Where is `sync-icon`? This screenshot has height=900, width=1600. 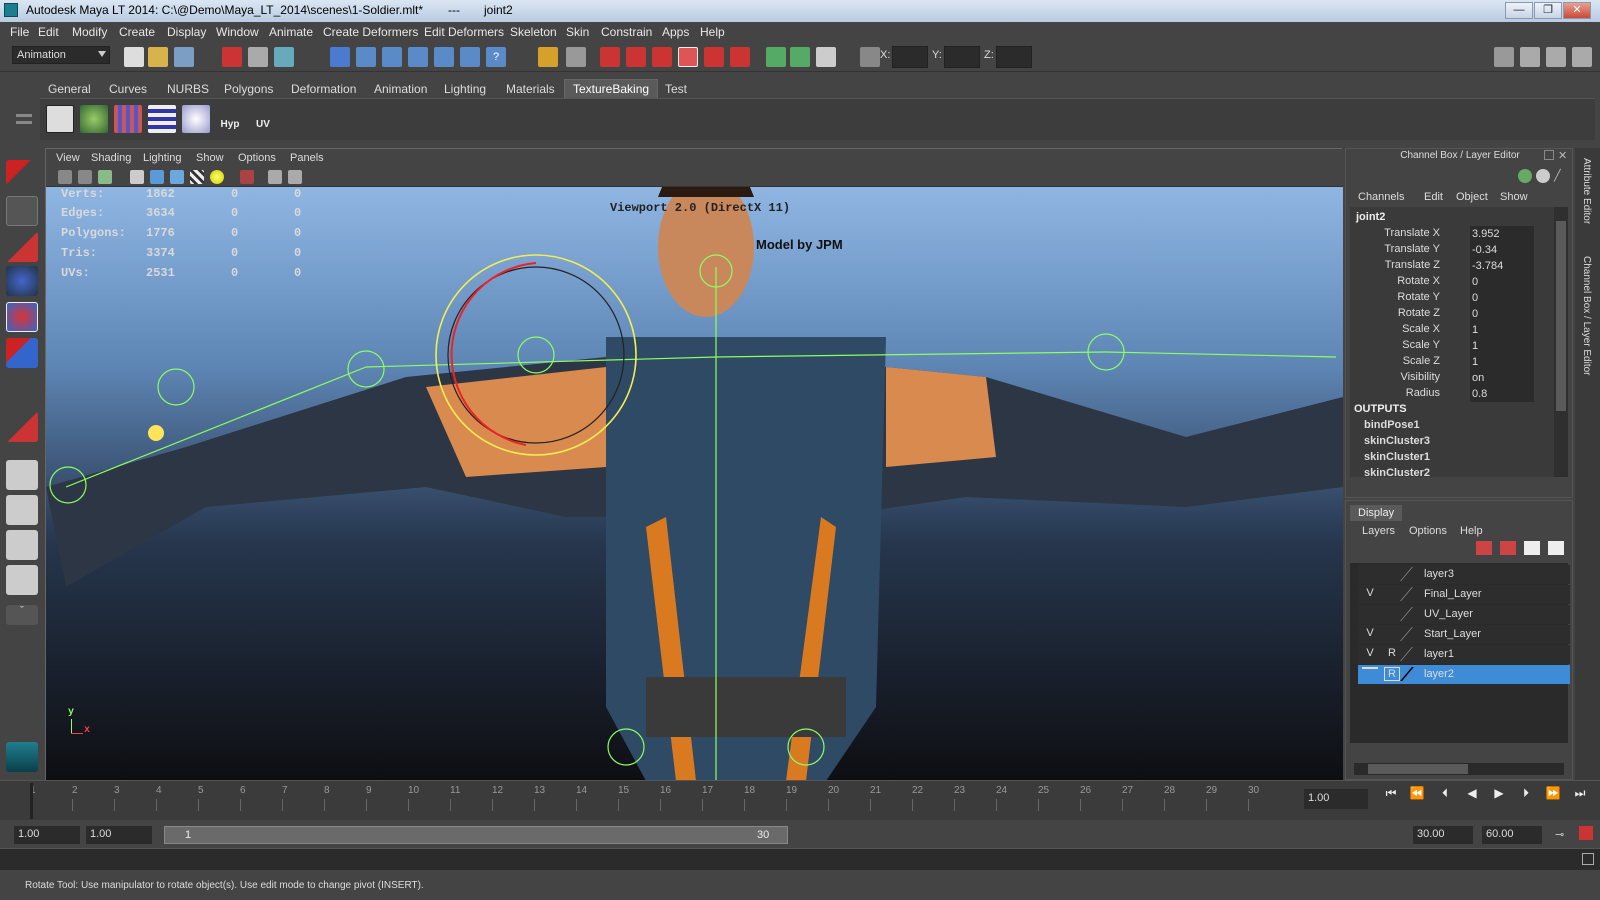
sync-icon is located at coordinates (1543, 176).